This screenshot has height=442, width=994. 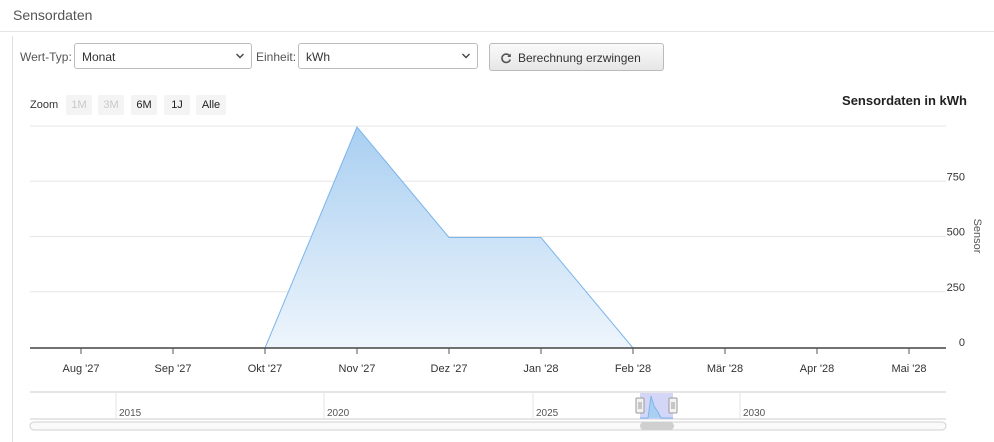 What do you see at coordinates (817, 369) in the screenshot?
I see `x-tick-label: Apr '28` at bounding box center [817, 369].